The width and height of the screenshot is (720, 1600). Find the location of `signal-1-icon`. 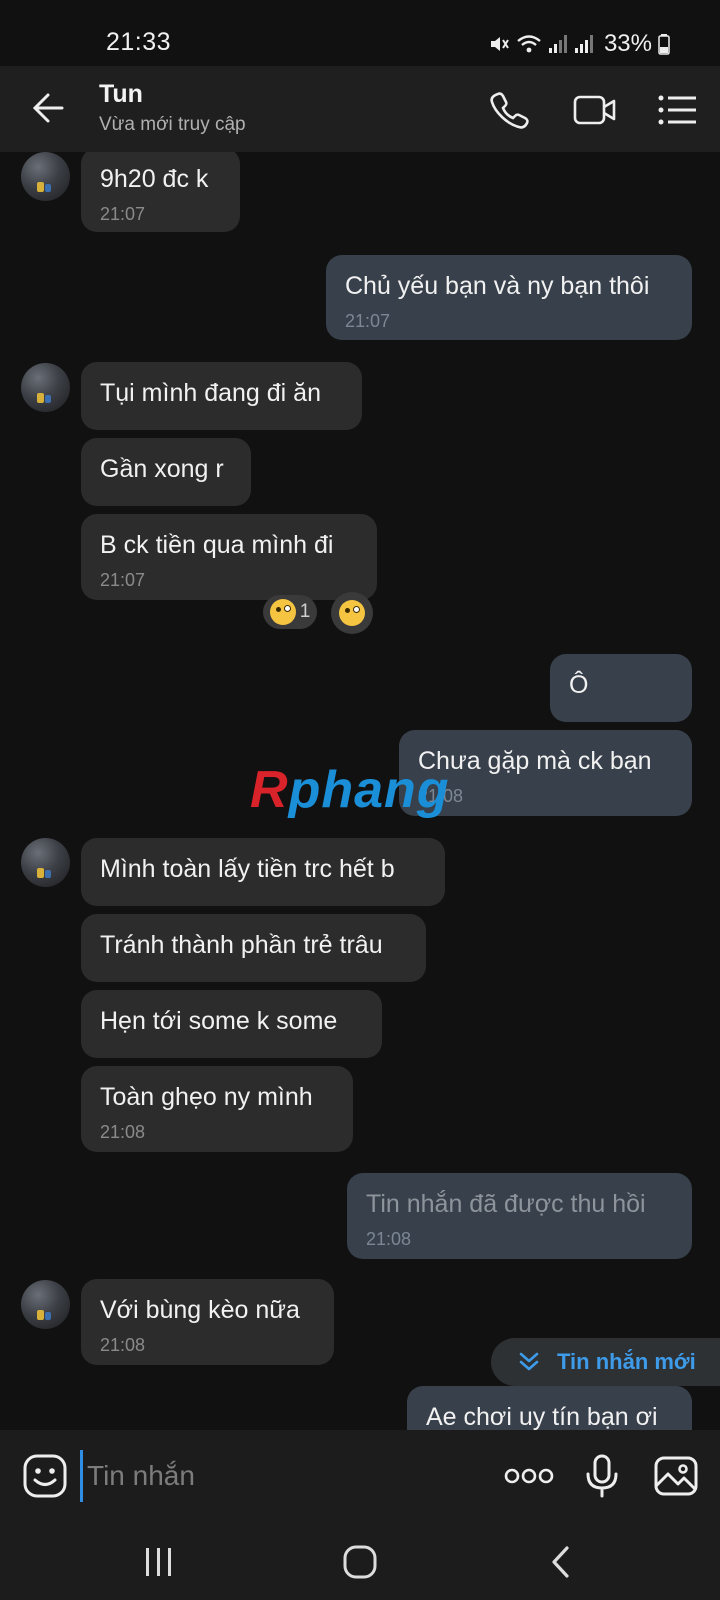

signal-1-icon is located at coordinates (557, 44).